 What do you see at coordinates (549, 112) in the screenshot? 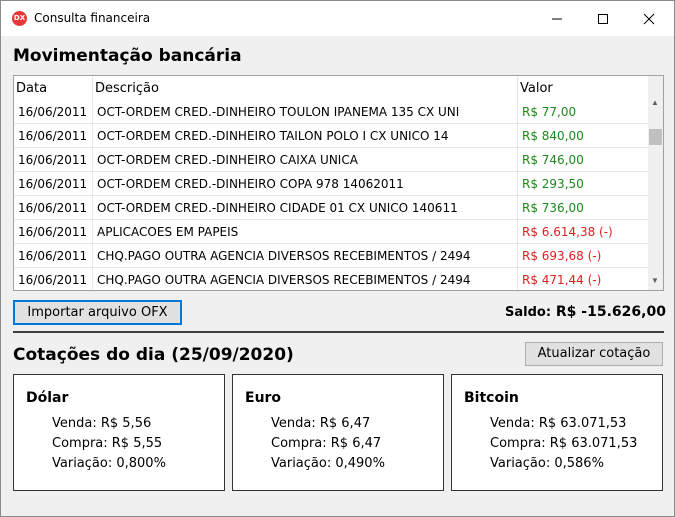
I see `cell-valor: R$ 77,00` at bounding box center [549, 112].